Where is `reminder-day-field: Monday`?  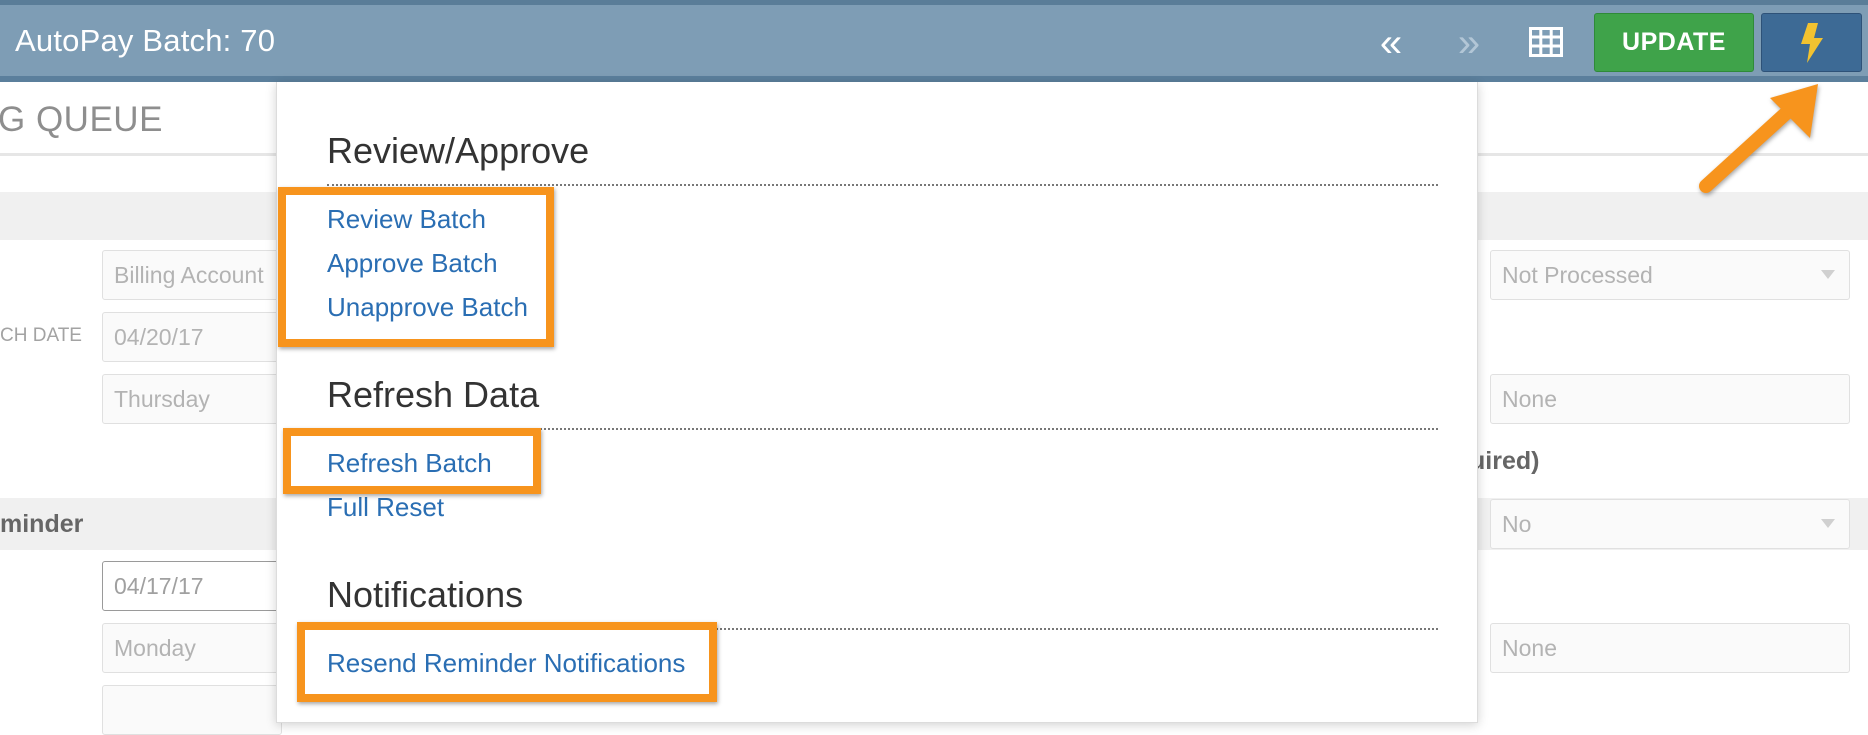 reminder-day-field: Monday is located at coordinates (192, 648).